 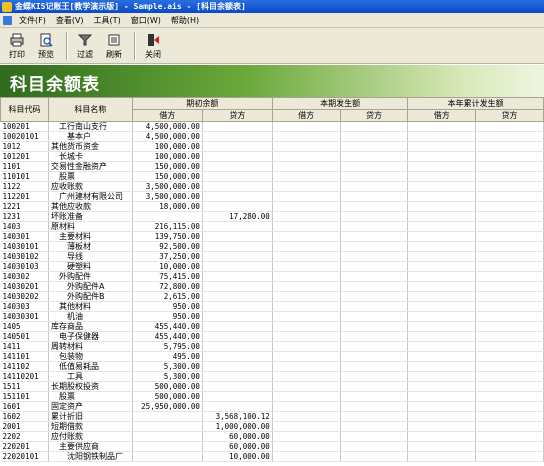 What do you see at coordinates (272, 256) in the screenshot?
I see `table-row: 14030102 导线 37,250.00` at bounding box center [272, 256].